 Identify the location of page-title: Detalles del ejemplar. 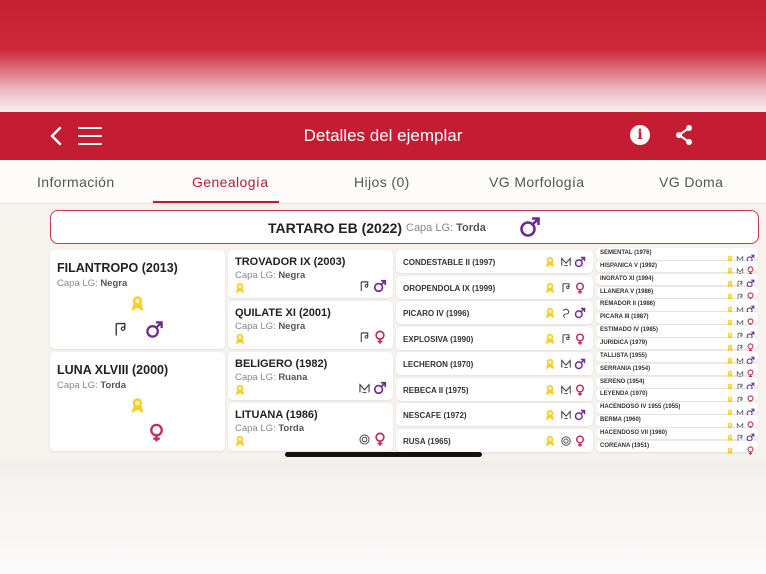
(383, 135).